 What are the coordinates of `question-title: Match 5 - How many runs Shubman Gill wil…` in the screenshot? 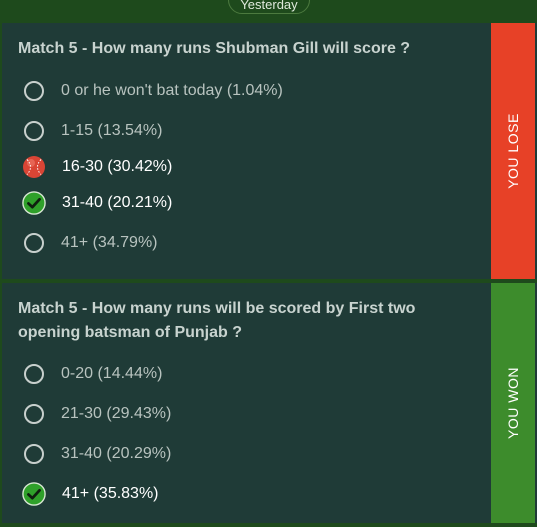 It's located at (214, 48).